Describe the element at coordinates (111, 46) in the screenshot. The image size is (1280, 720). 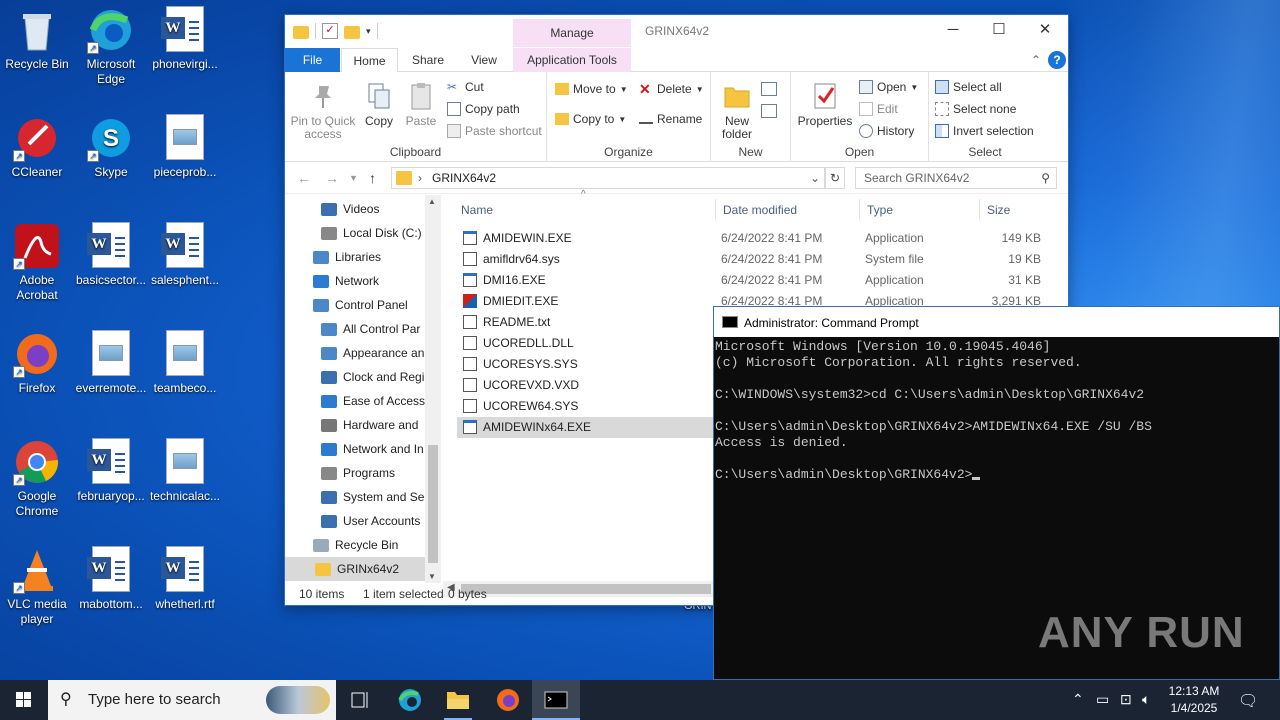
I see `desktop-icon: ↗ Microsoft Edge` at that location.